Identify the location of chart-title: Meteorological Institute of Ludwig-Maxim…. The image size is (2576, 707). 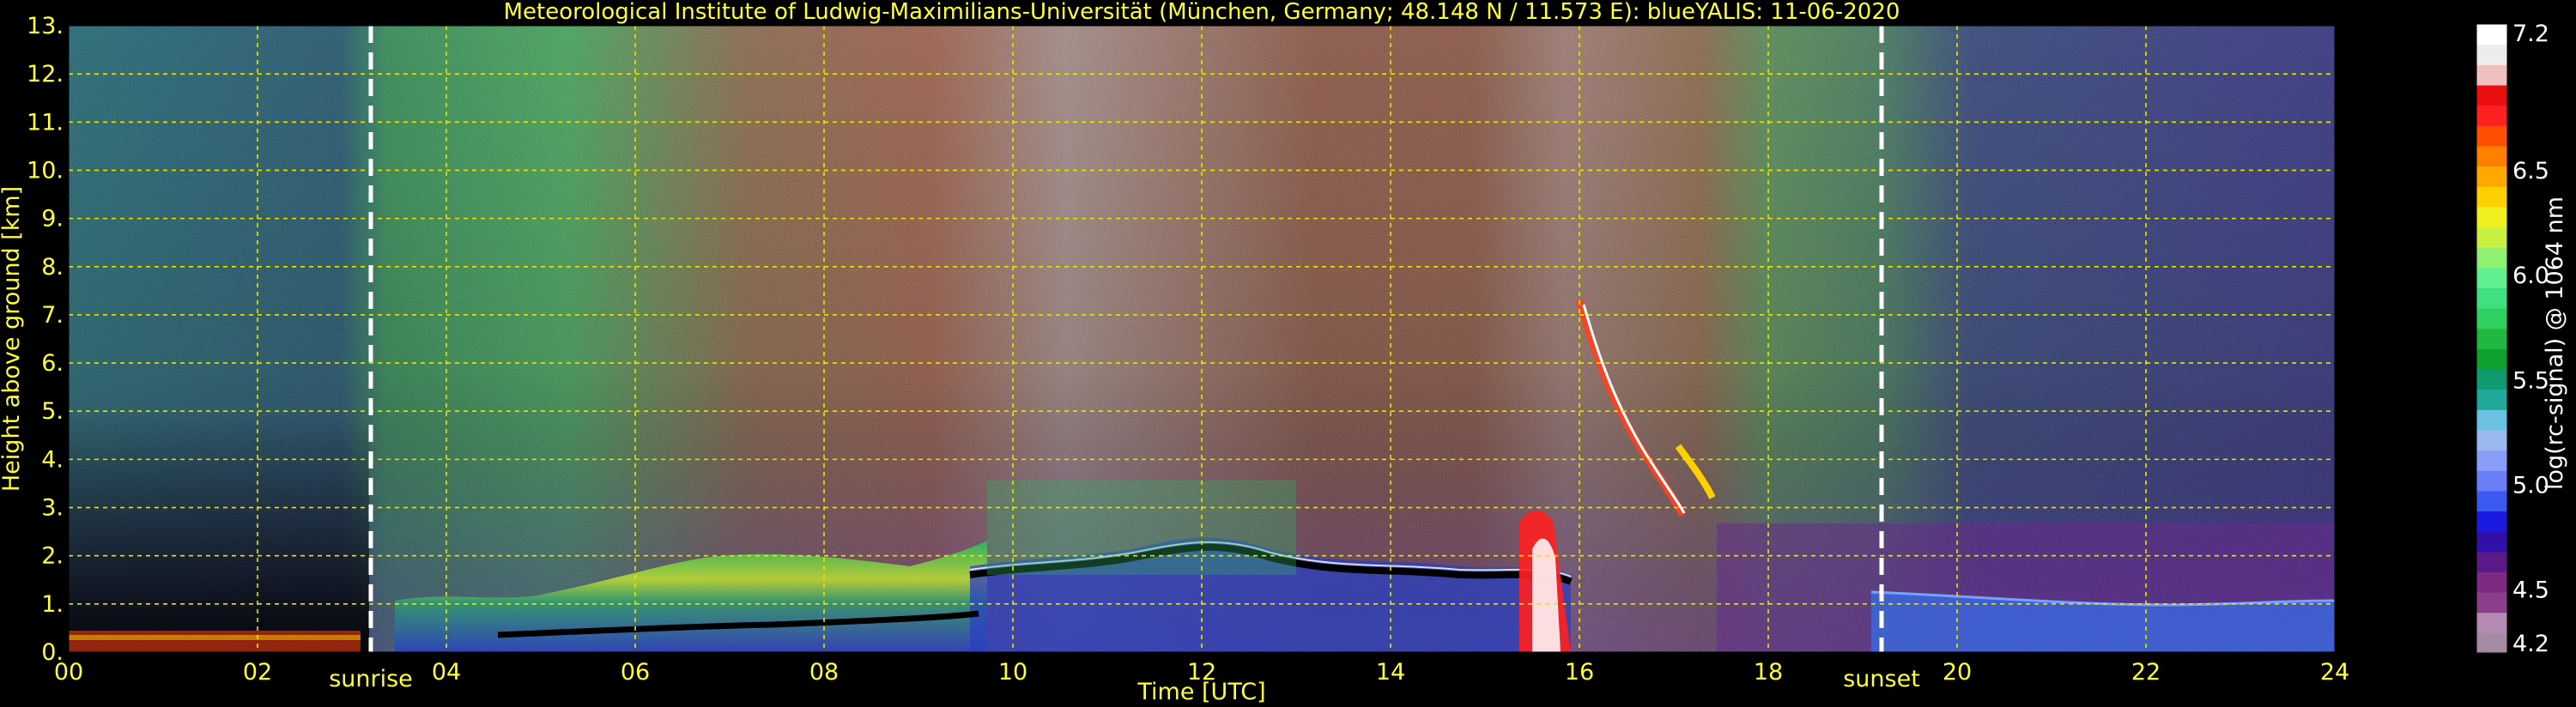
(1202, 12).